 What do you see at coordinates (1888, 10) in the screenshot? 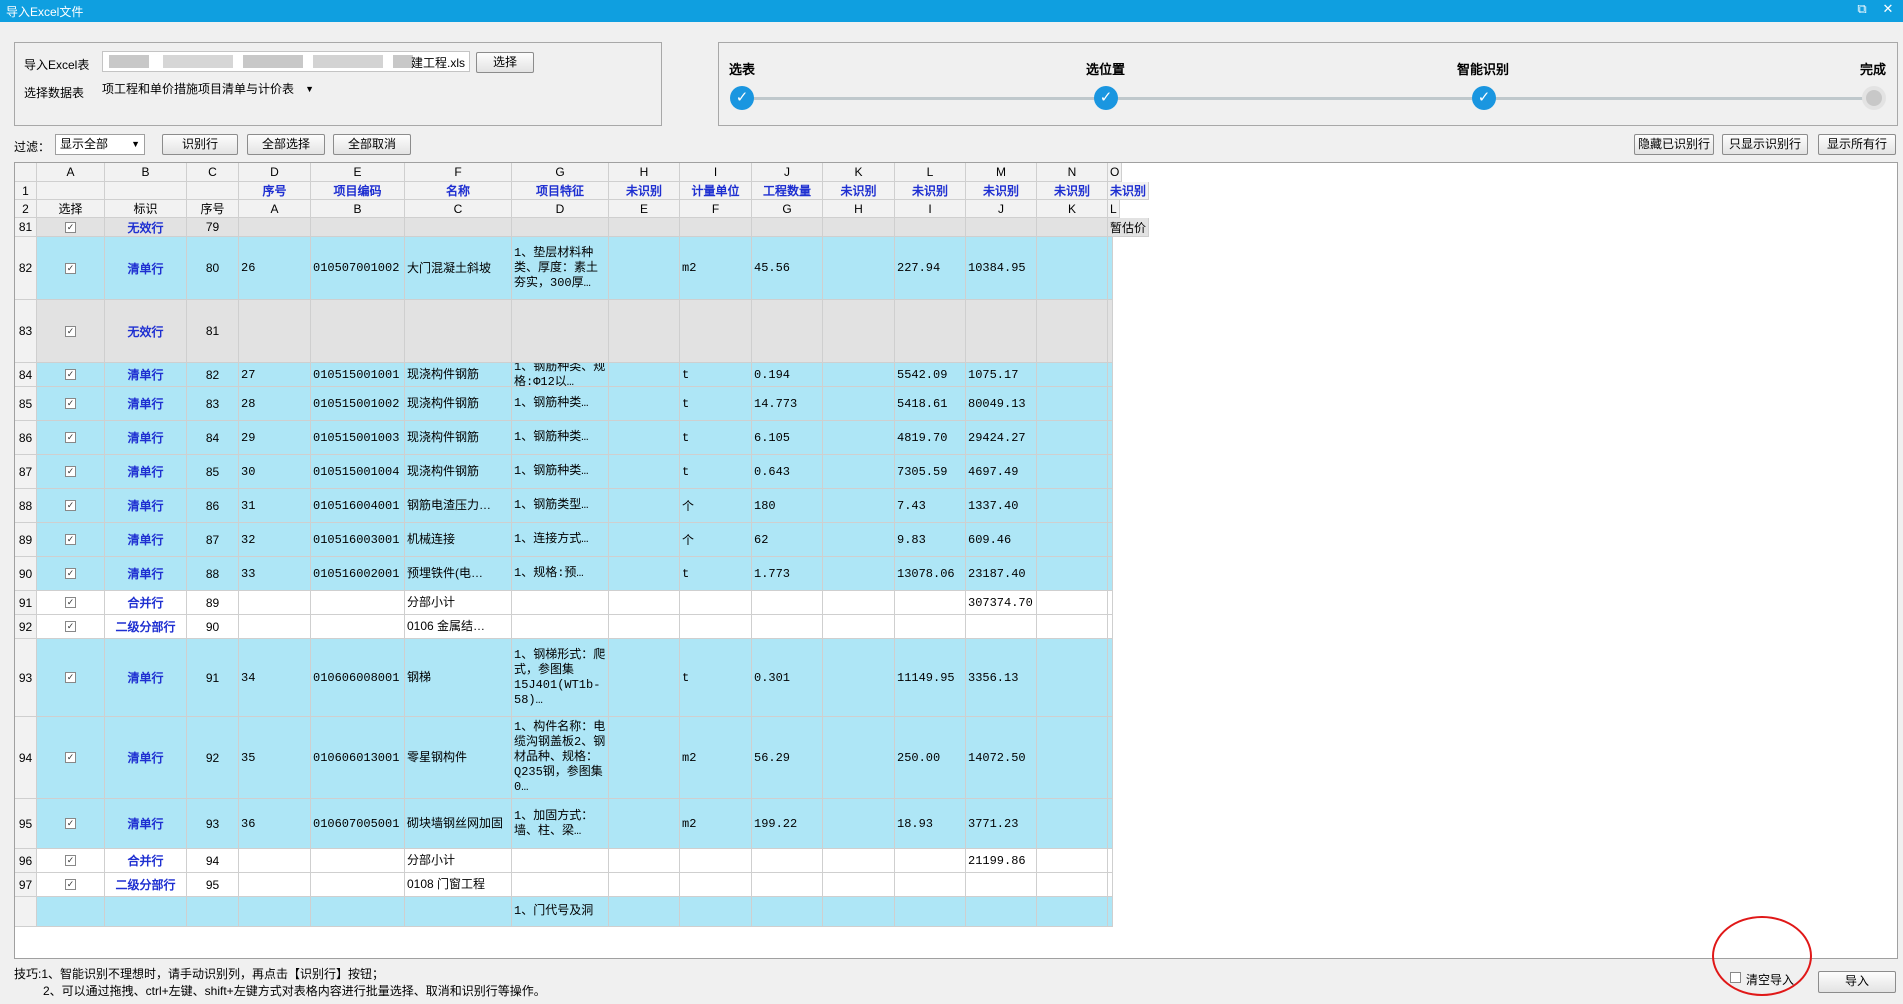
I see `close-icon: ✕` at bounding box center [1888, 10].